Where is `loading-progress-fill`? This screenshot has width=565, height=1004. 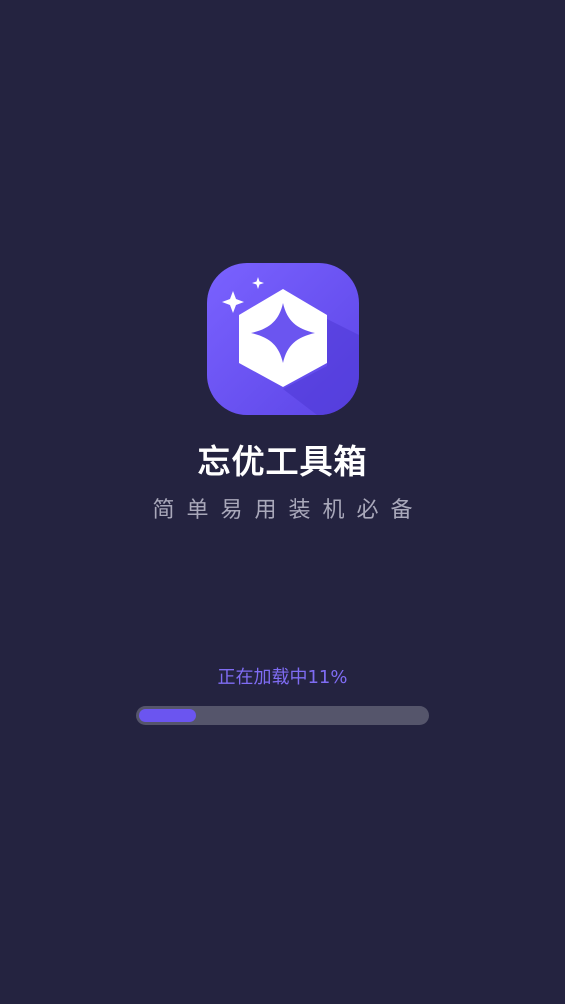 loading-progress-fill is located at coordinates (167, 715).